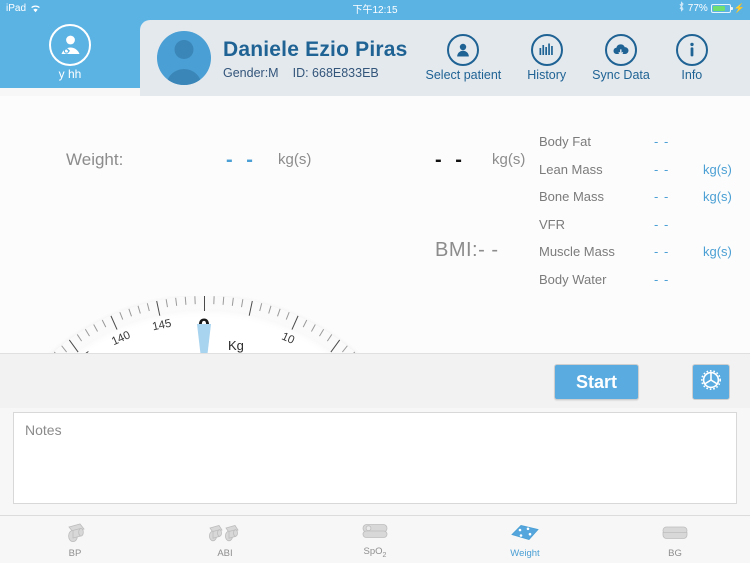 The width and height of the screenshot is (750, 563). Describe the element at coordinates (467, 250) in the screenshot. I see `bmi-value: BMI:- -` at that location.